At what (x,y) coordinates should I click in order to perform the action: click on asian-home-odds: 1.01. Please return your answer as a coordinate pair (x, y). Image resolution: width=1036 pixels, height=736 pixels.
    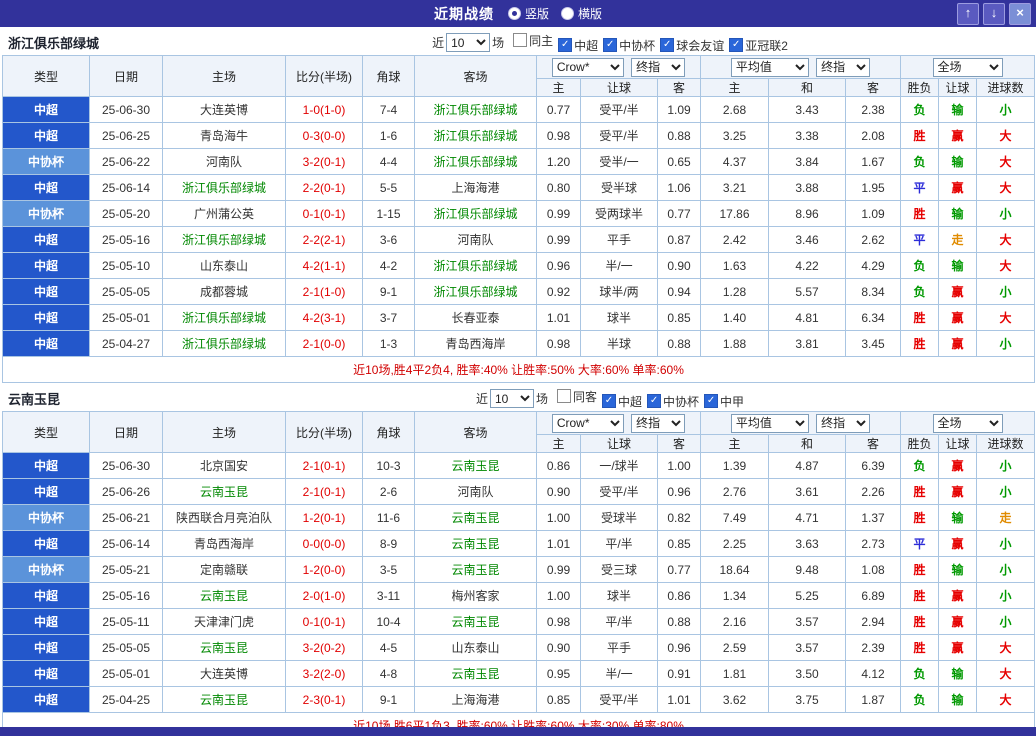
    Looking at the image, I should click on (558, 543).